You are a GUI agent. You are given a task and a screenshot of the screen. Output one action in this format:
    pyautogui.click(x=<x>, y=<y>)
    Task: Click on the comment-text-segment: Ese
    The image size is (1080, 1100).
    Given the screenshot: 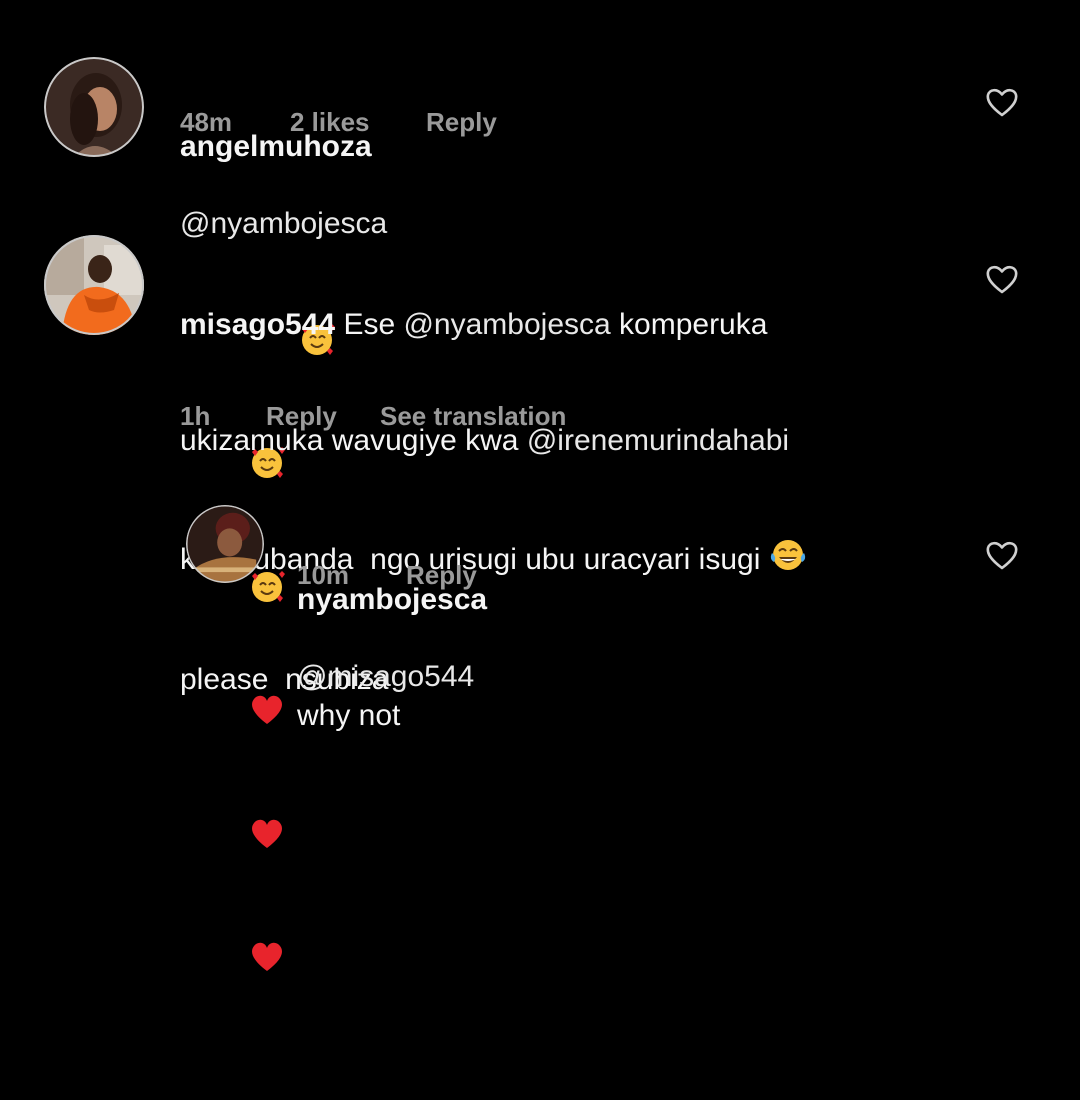 What is the action you would take?
    pyautogui.click(x=373, y=324)
    